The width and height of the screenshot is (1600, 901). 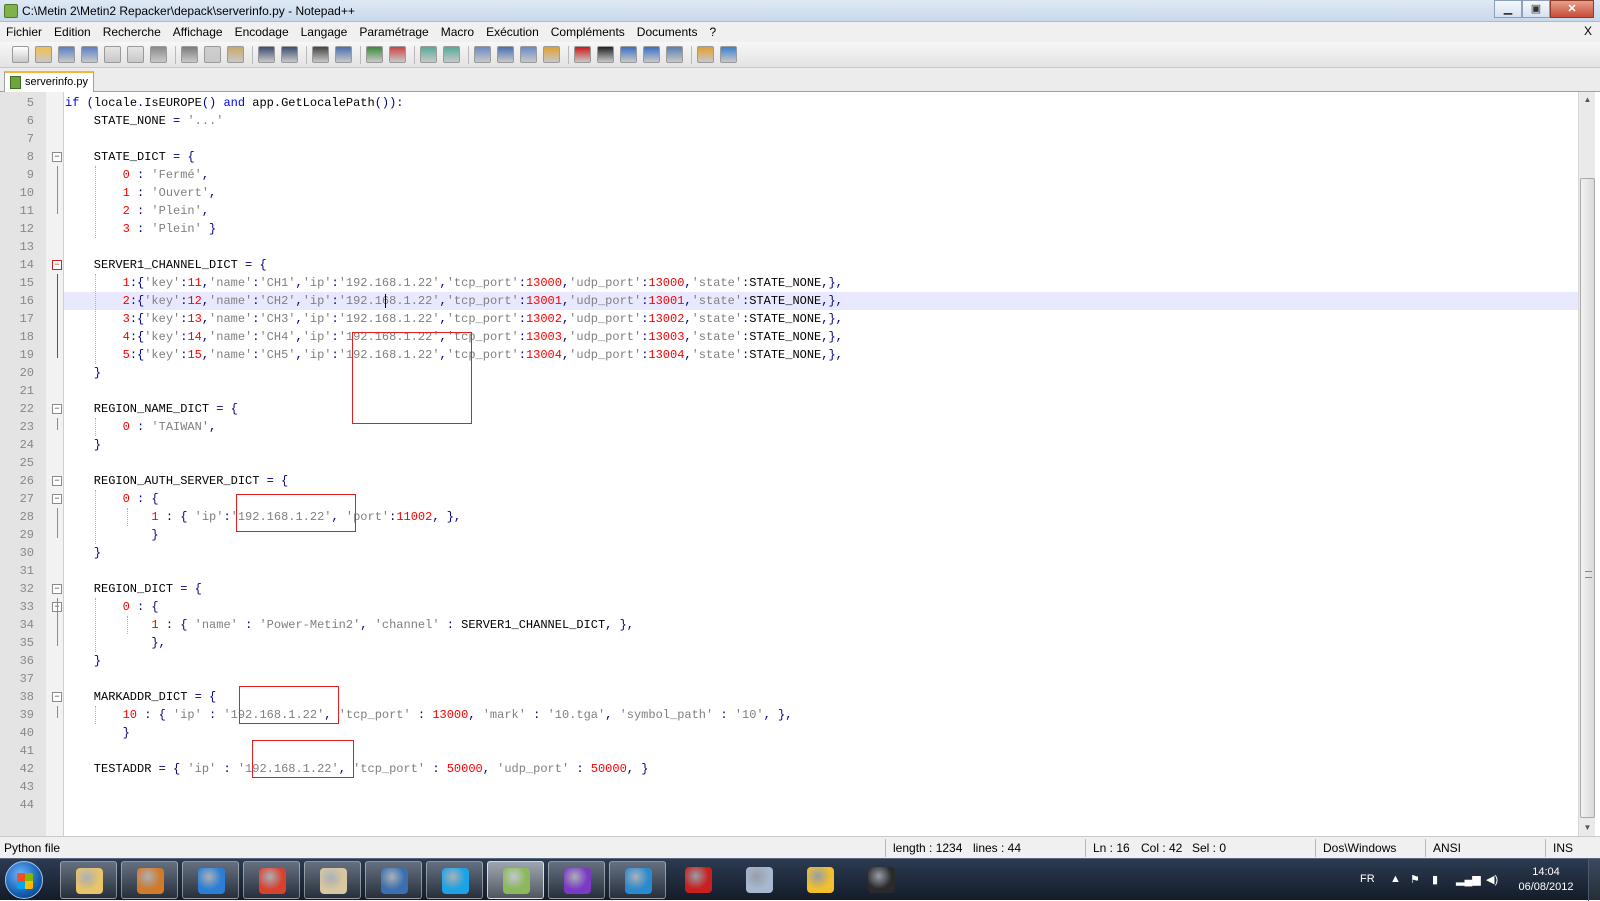 I want to click on maximize-button: ▣, so click(x=1536, y=9).